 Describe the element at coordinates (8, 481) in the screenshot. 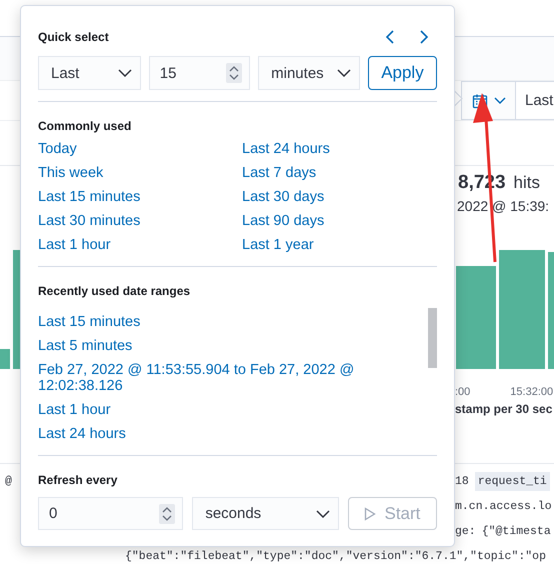

I see `document-marker: @` at that location.